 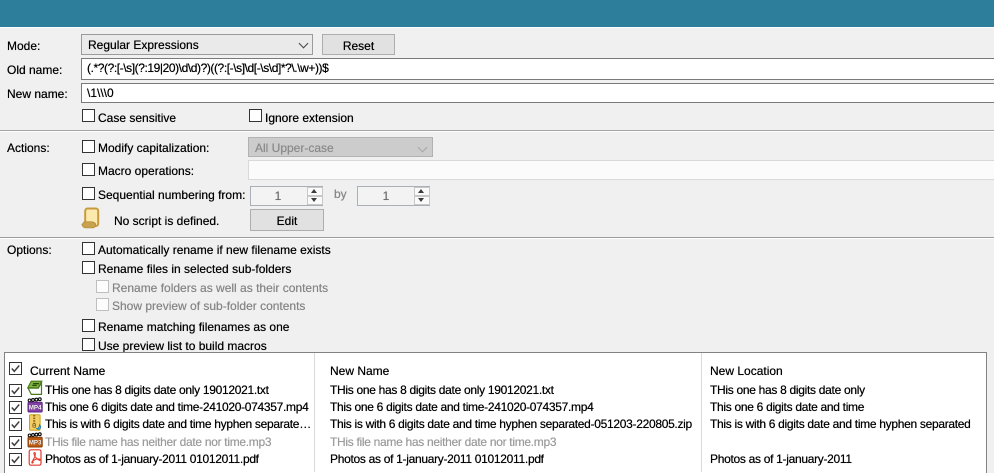 I want to click on svg-text: MP3, so click(x=35, y=442).